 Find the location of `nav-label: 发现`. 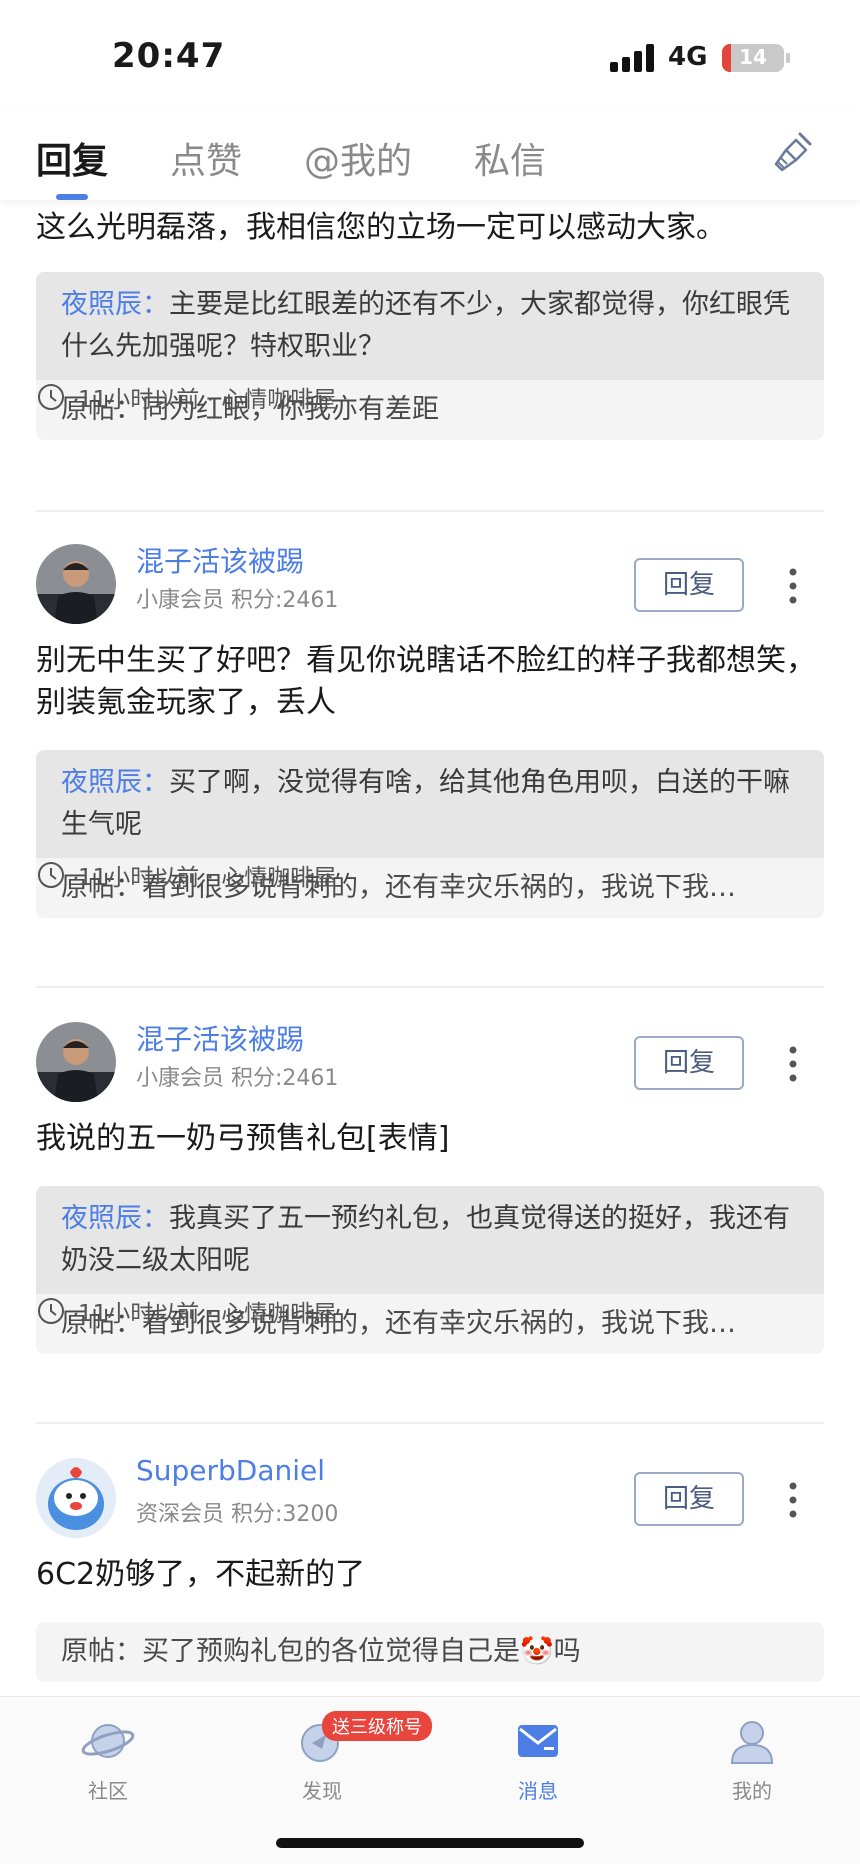

nav-label: 发现 is located at coordinates (322, 1791).